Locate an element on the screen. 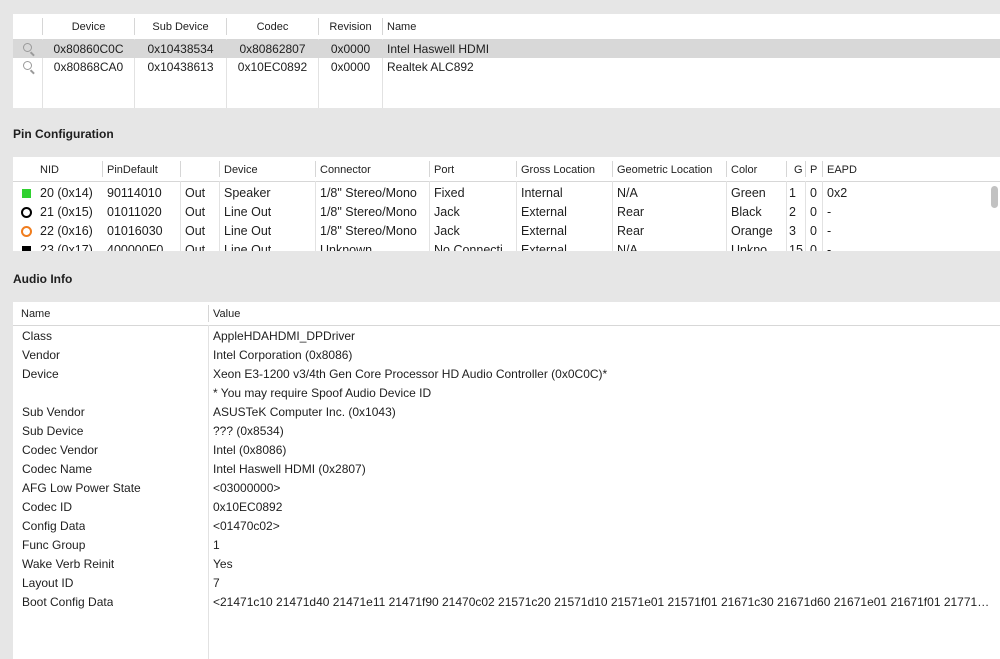 This screenshot has height=659, width=1000. audio-info-header: Name Value is located at coordinates (506, 314).